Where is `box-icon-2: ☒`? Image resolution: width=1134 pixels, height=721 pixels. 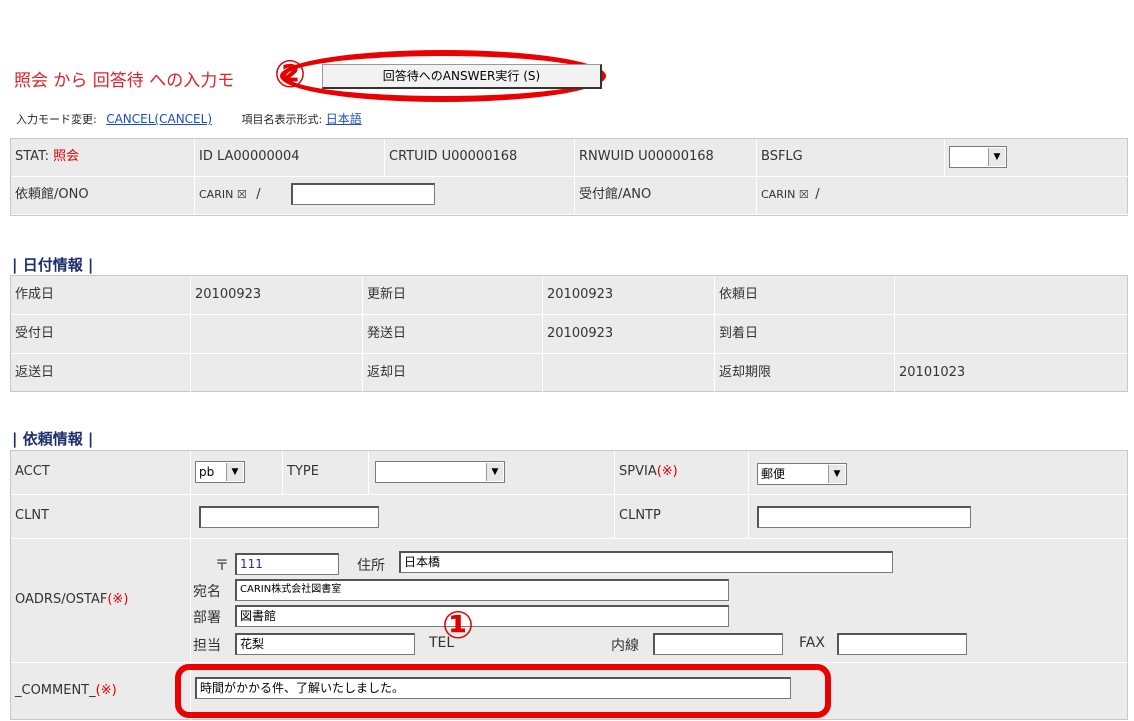
box-icon-2: ☒ is located at coordinates (803, 194).